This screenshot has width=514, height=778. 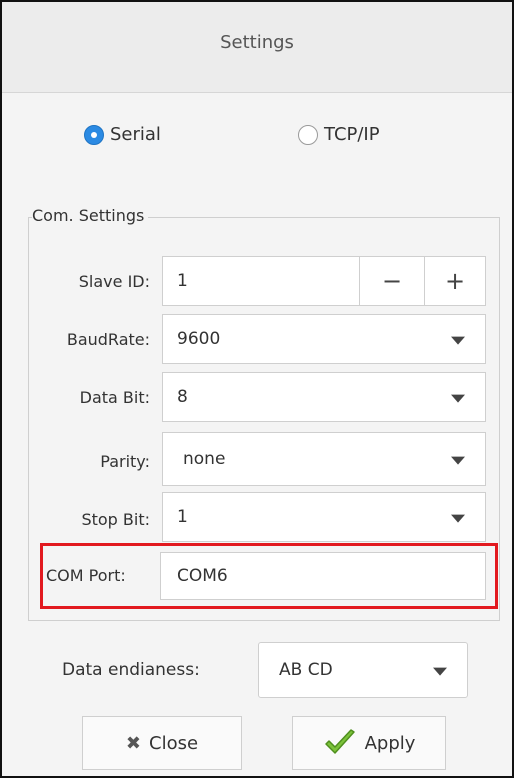 What do you see at coordinates (125, 461) in the screenshot?
I see `parity-label: Parity:` at bounding box center [125, 461].